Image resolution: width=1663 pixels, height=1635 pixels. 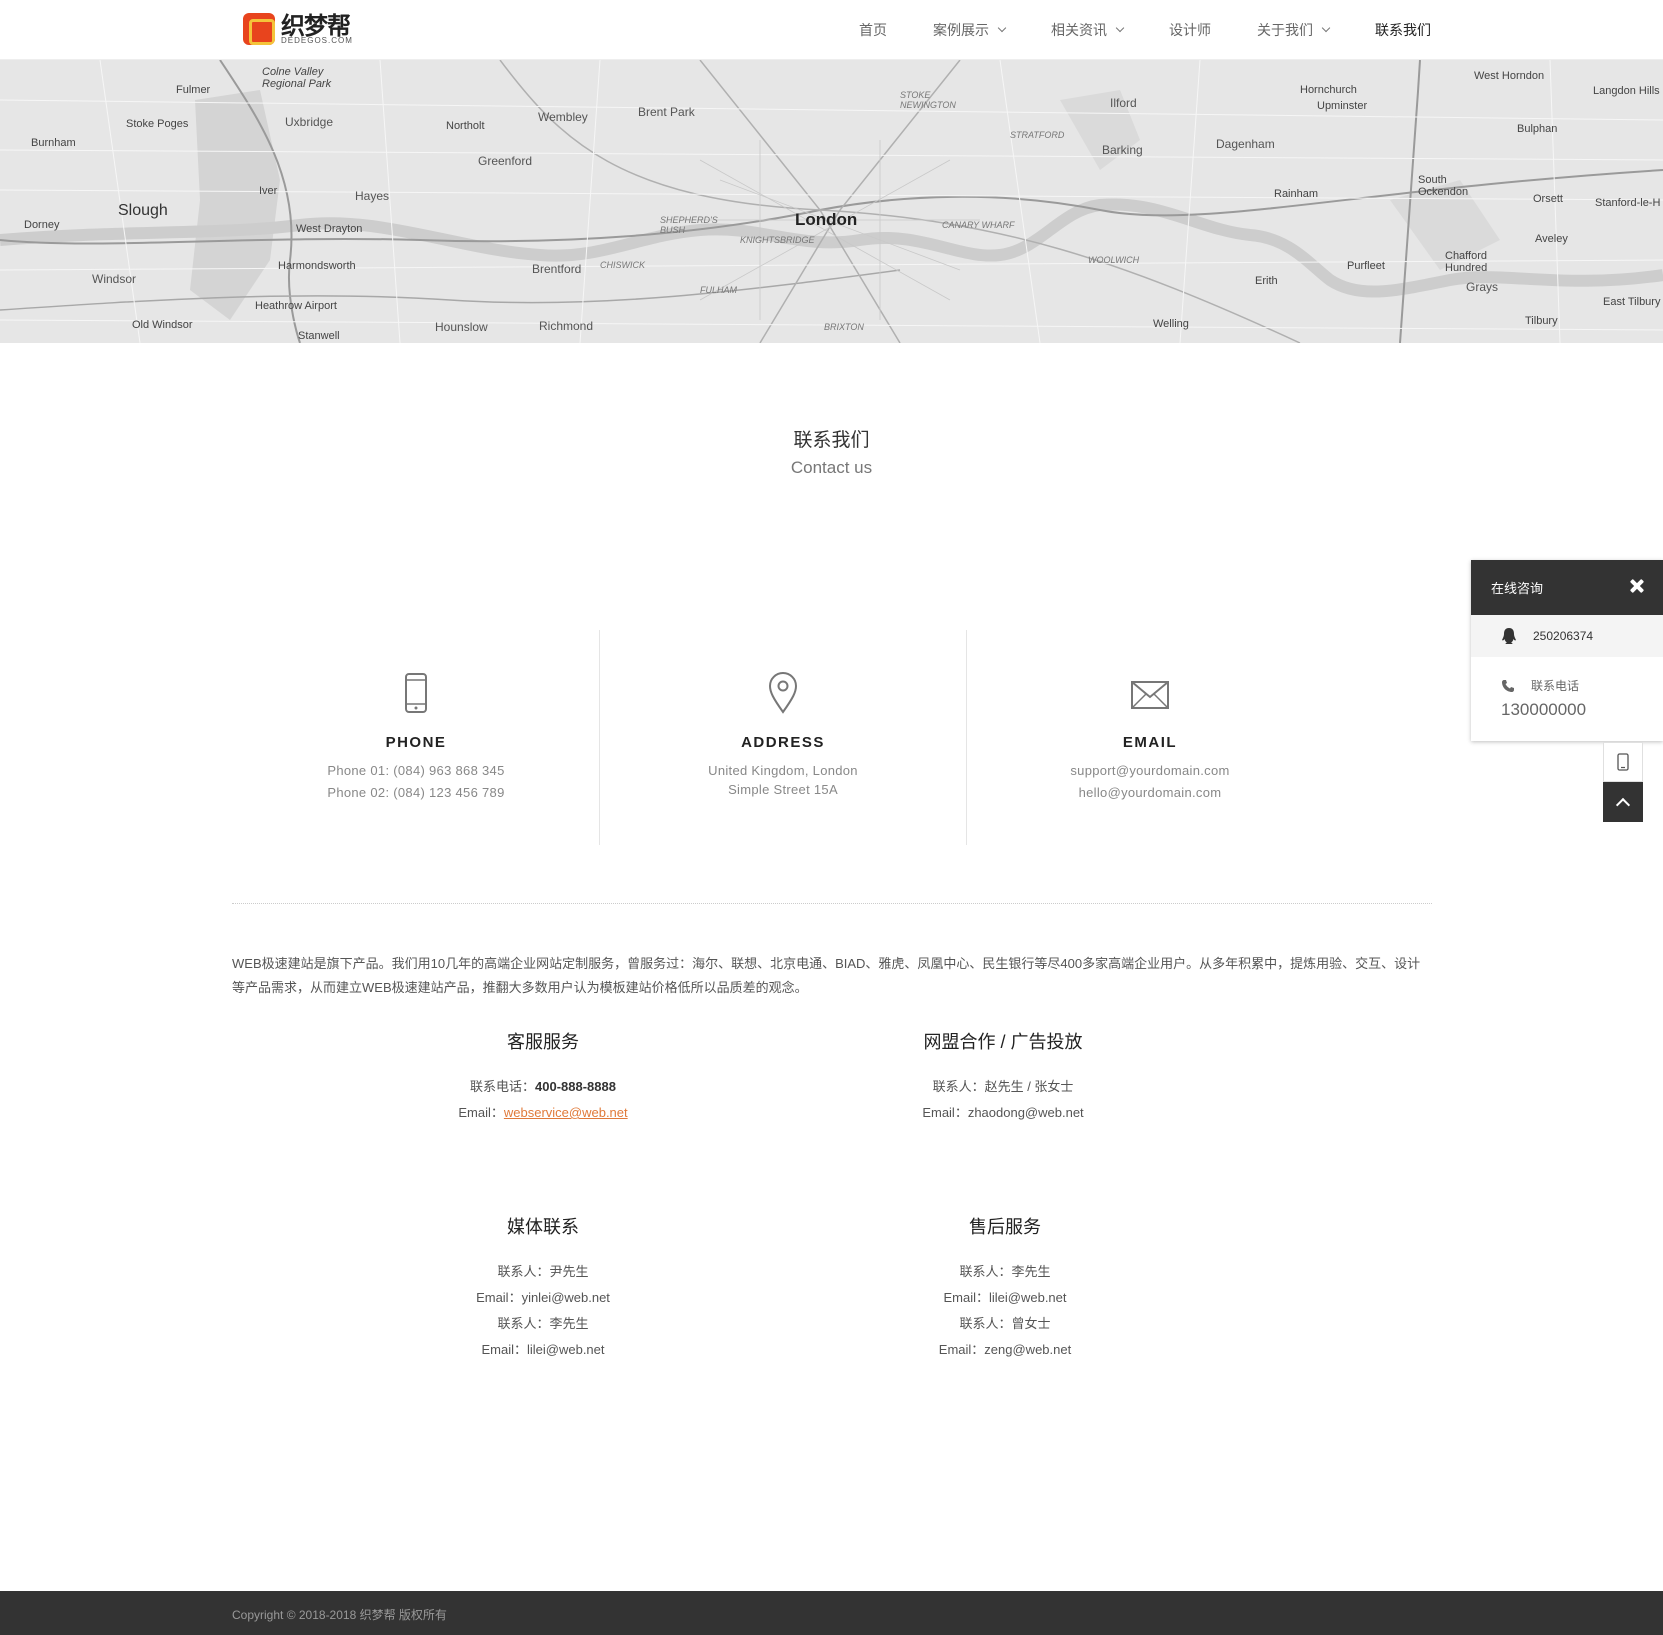 What do you see at coordinates (783, 770) in the screenshot?
I see `card-line: United Kingdom, London` at bounding box center [783, 770].